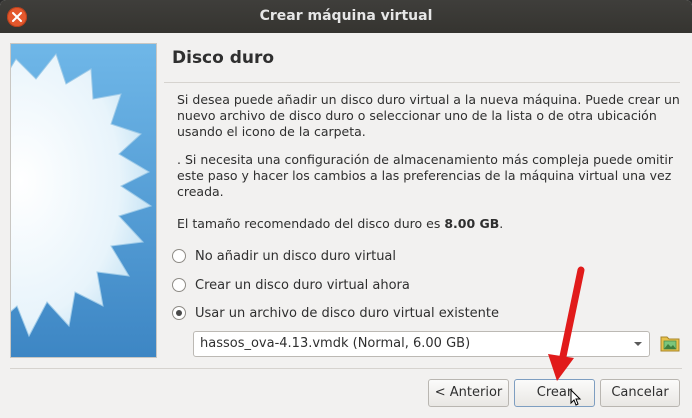 This screenshot has height=418, width=692. I want to click on option-label: Crear un disco duro virtual ahora, so click(302, 285).